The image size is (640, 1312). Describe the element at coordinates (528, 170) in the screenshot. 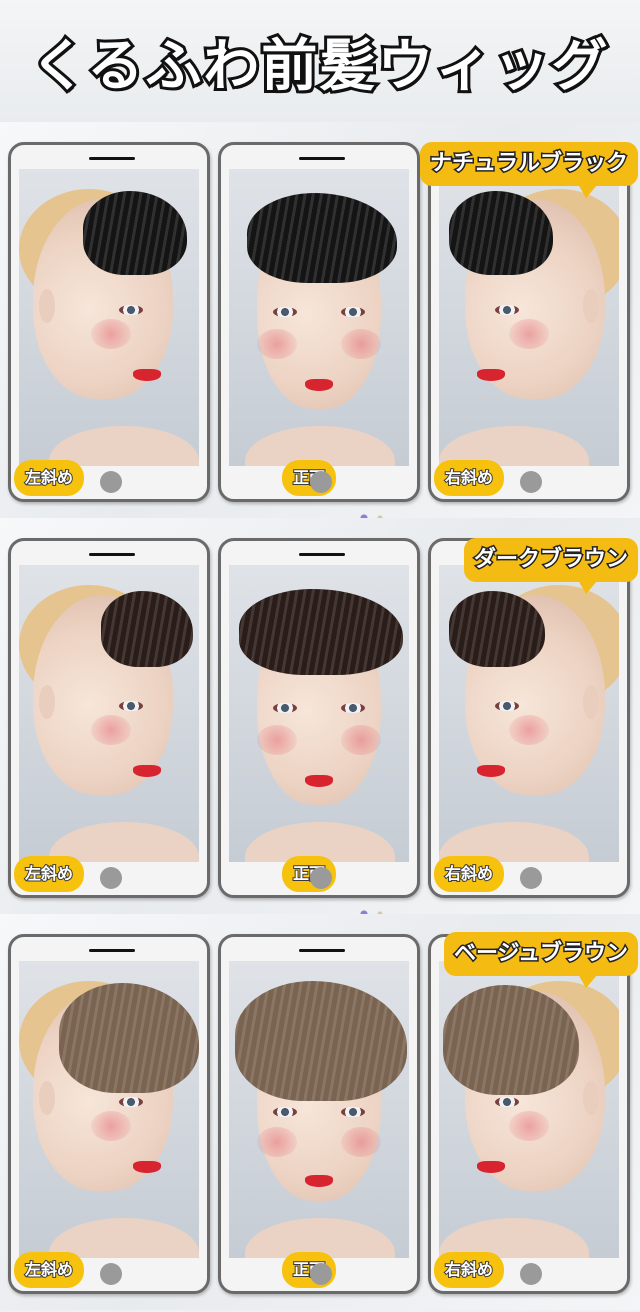

I see `color-label-natural-black: ナチュラルブラック` at that location.